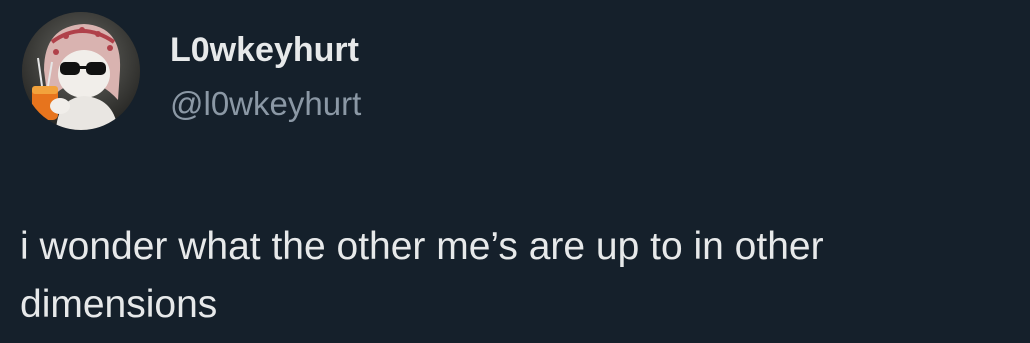 The width and height of the screenshot is (1030, 343). I want to click on display-name: L0wkeyhurt, so click(264, 50).